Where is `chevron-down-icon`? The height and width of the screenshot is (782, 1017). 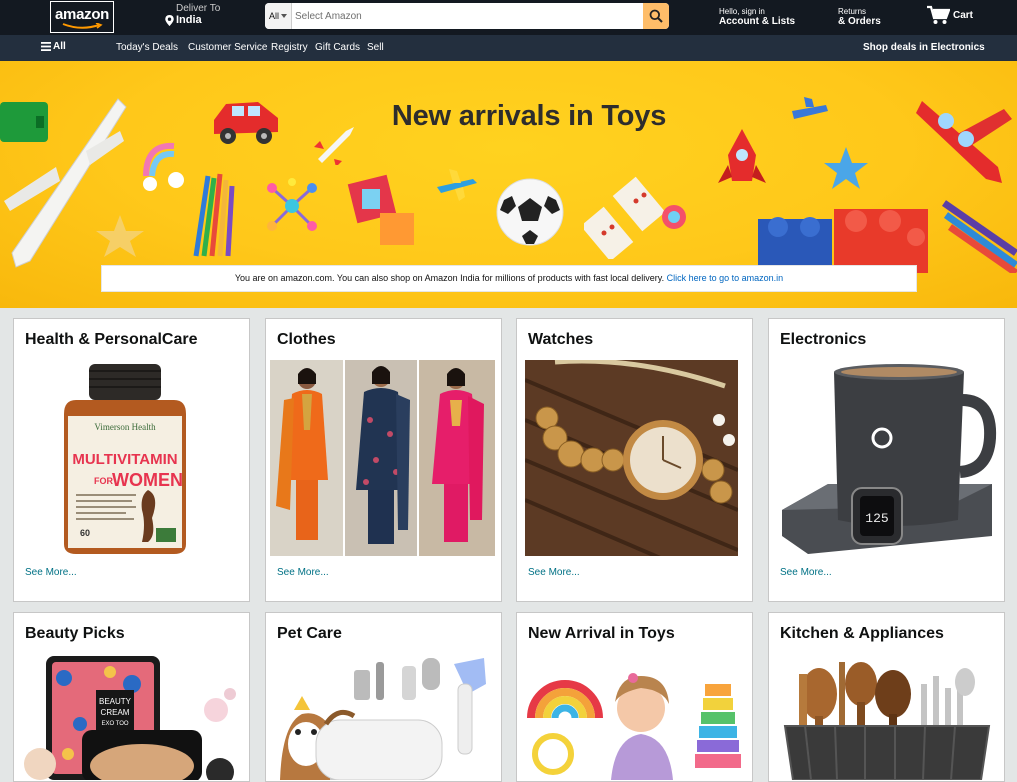 chevron-down-icon is located at coordinates (284, 16).